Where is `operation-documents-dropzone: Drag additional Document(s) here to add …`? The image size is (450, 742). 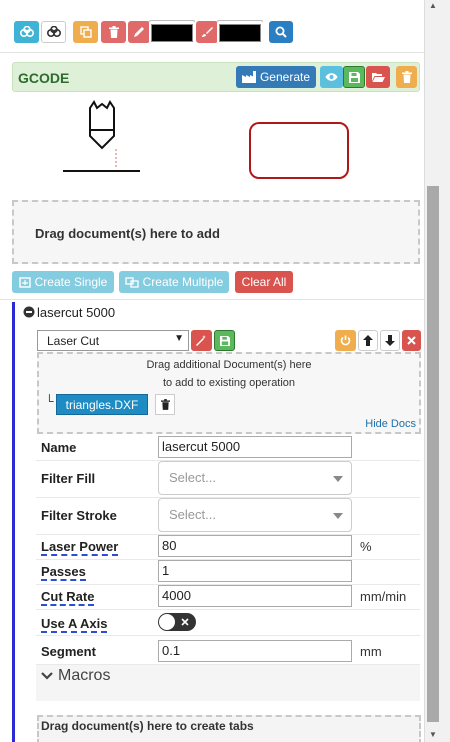
operation-documents-dropzone: Drag additional Document(s) here to add … is located at coordinates (229, 393).